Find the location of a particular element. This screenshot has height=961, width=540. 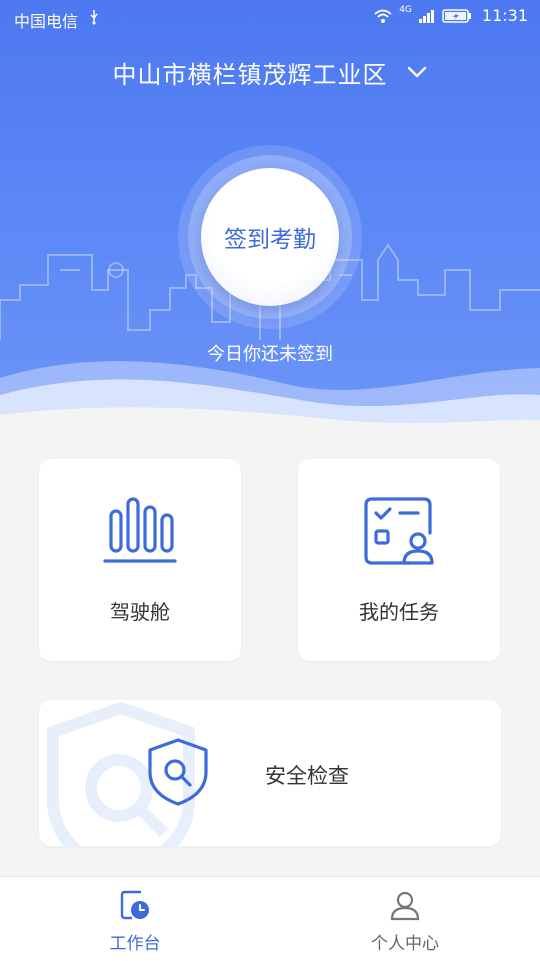

location-selector: 中山市横栏镇茂辉工业区 is located at coordinates (270, 72).